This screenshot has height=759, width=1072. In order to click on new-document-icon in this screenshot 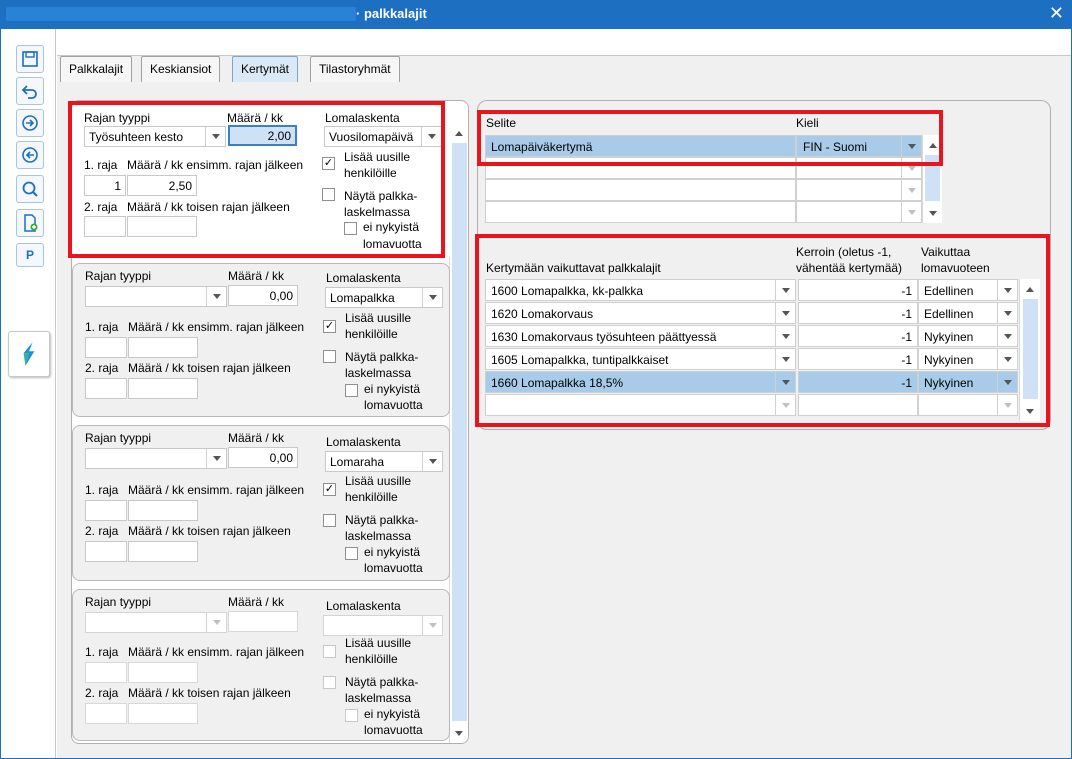, I will do `click(30, 223)`.